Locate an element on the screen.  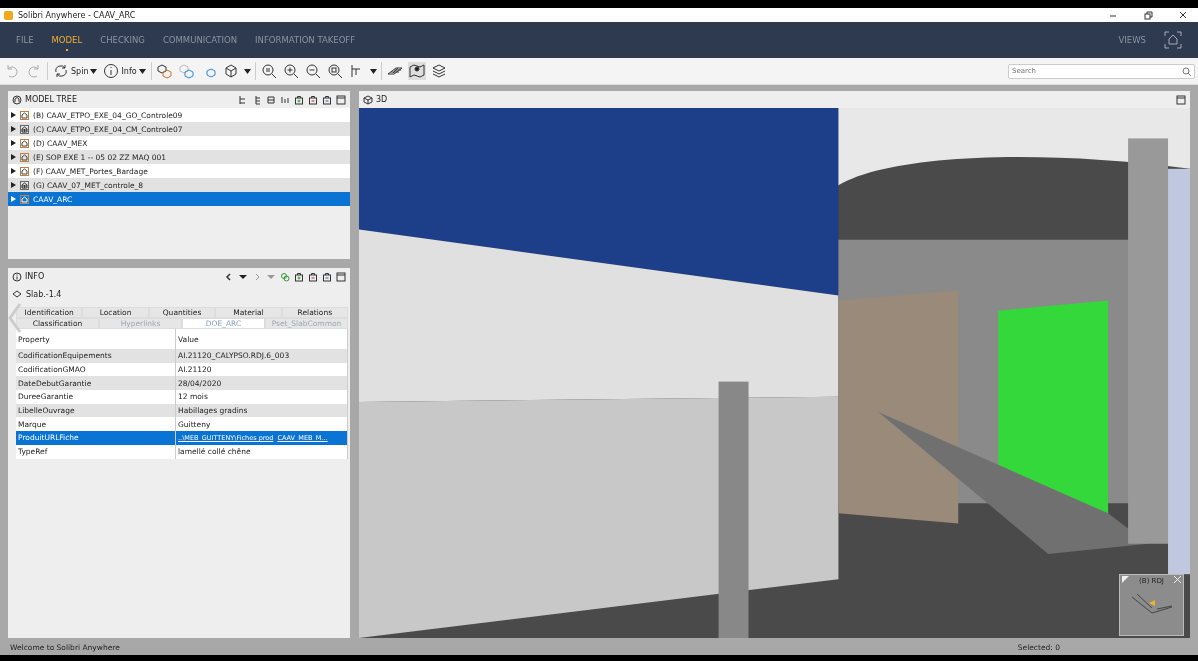
menu-tab: CHECKING is located at coordinates (122, 40).